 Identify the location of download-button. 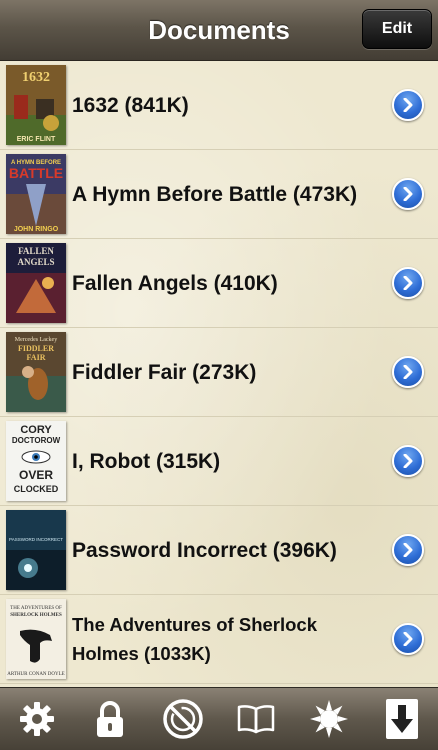
(402, 719).